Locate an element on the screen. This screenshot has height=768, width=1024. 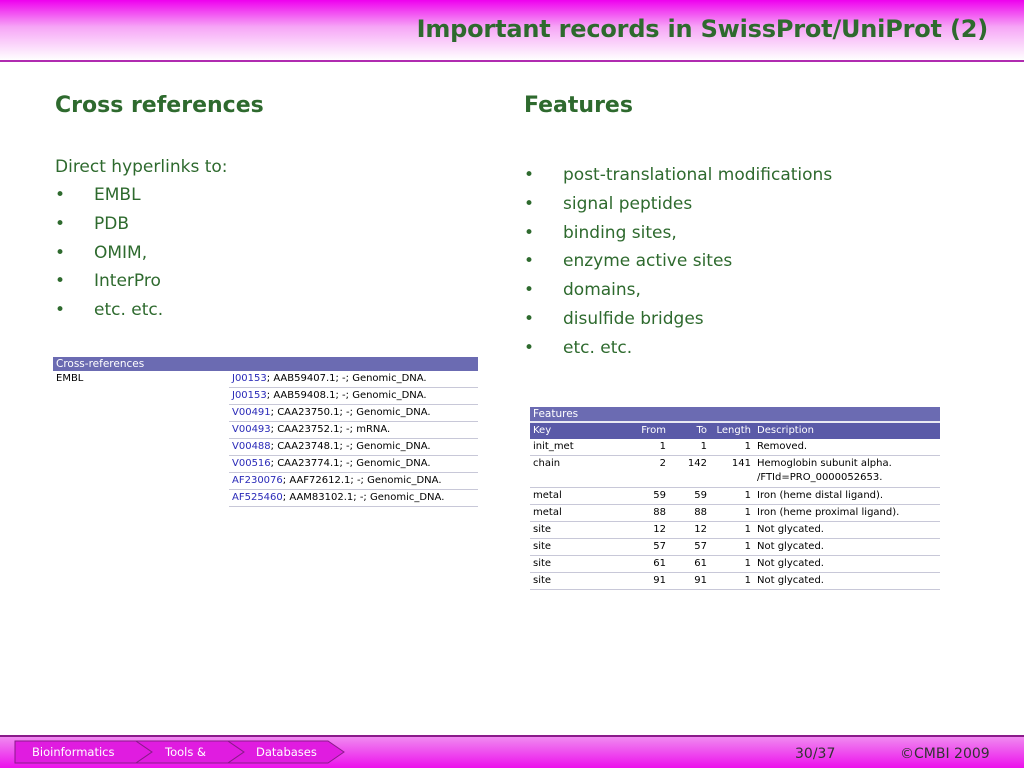
list-item: • InterPro is located at coordinates (109, 281).